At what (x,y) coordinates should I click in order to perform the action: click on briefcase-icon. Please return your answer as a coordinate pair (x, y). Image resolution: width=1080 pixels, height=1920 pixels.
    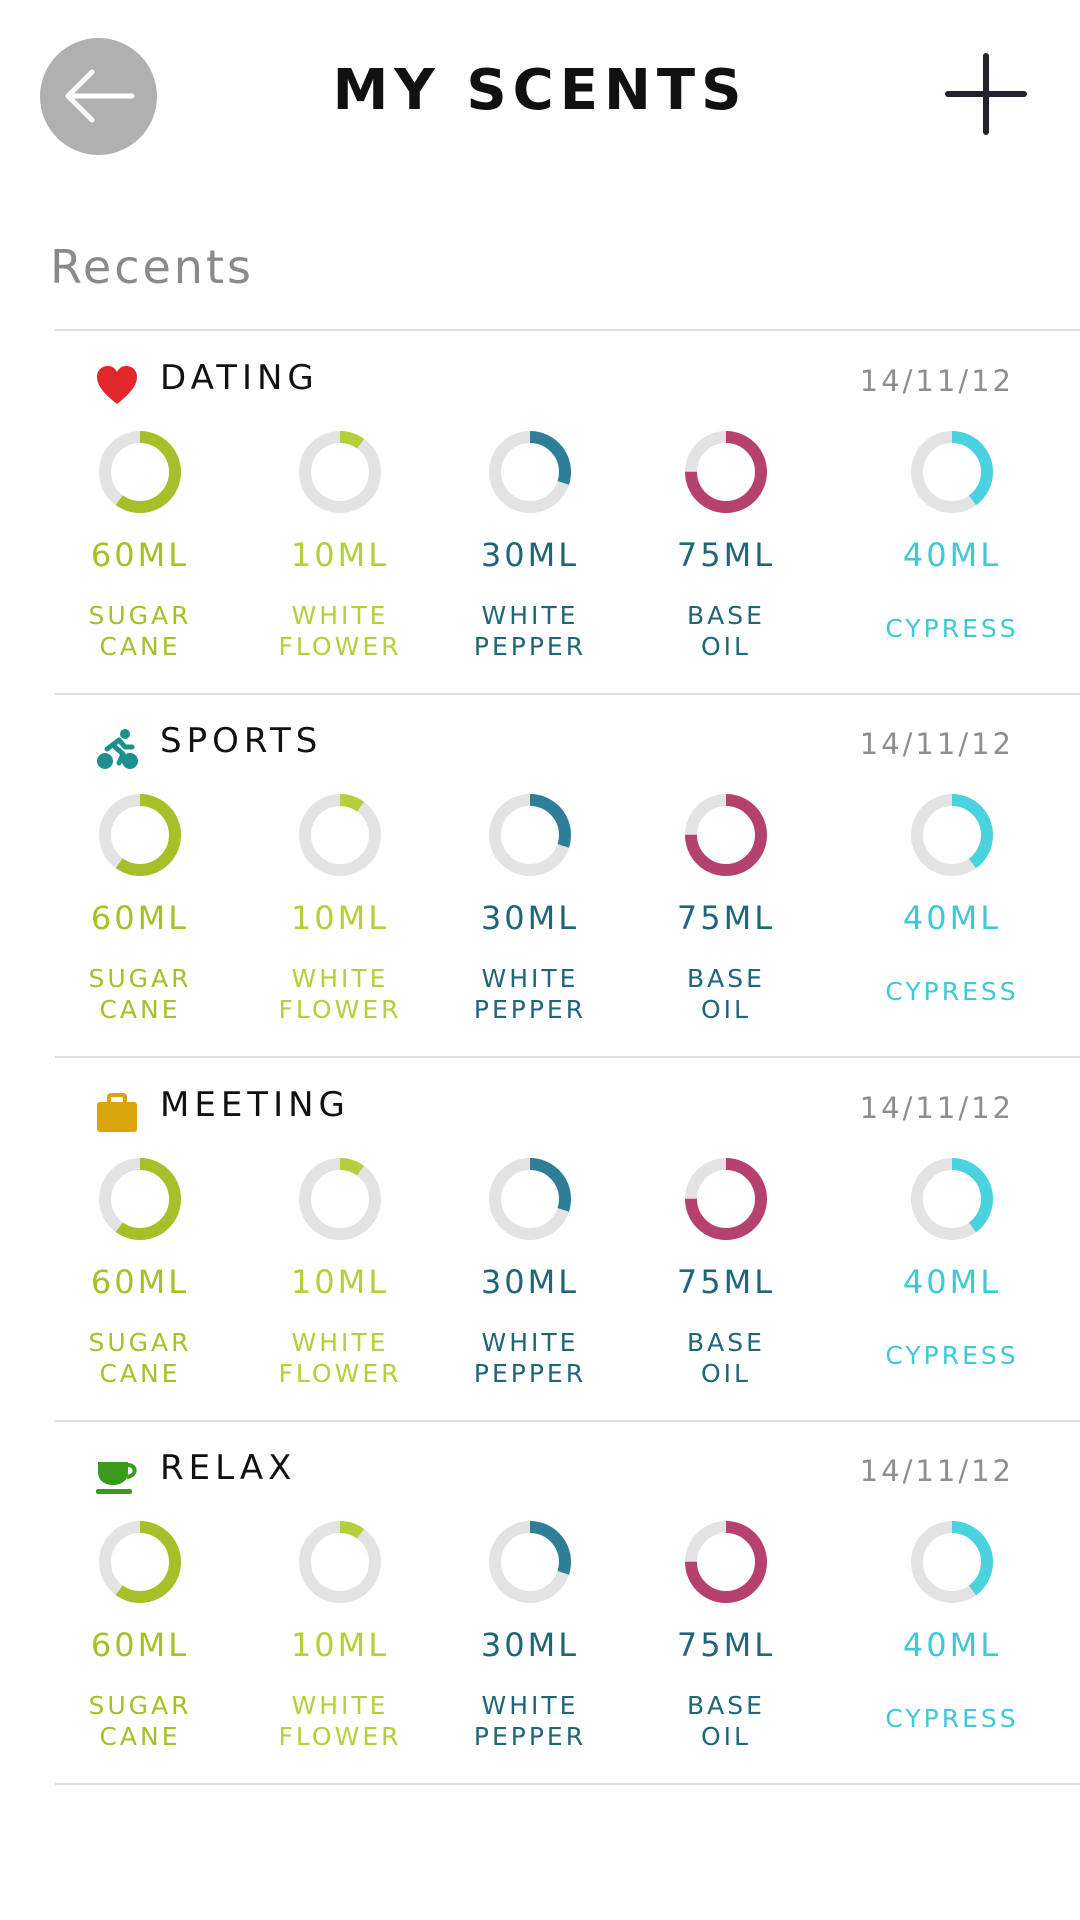
    Looking at the image, I should click on (117, 1113).